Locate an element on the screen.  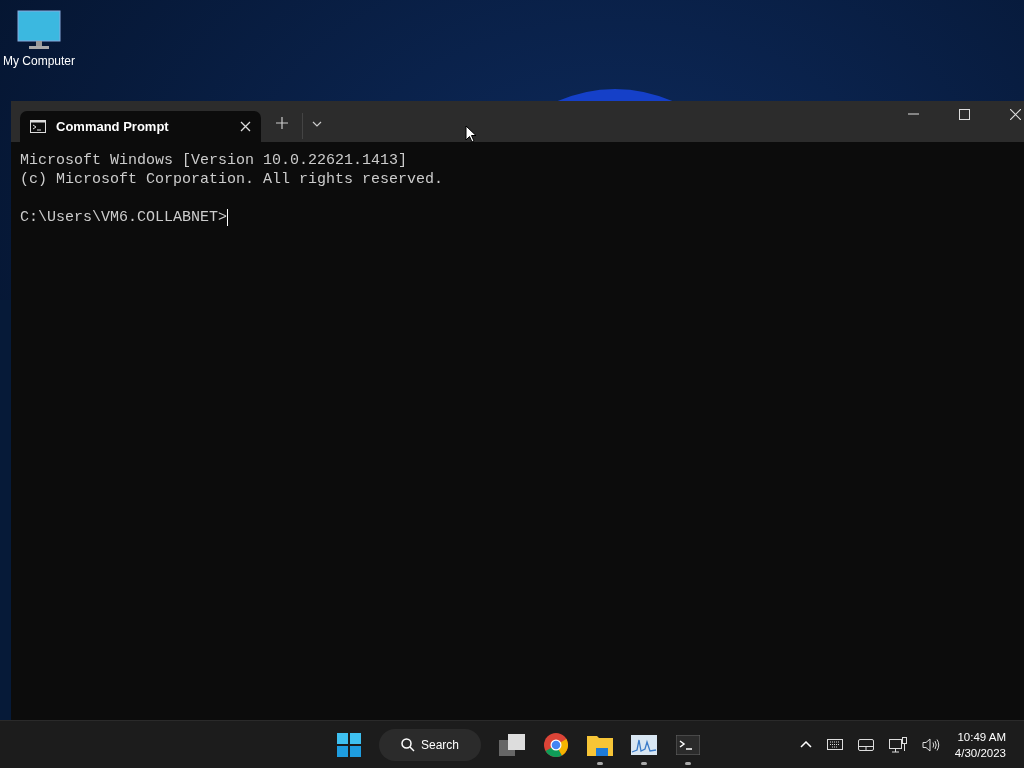
console-icon is located at coordinates (38, 126).